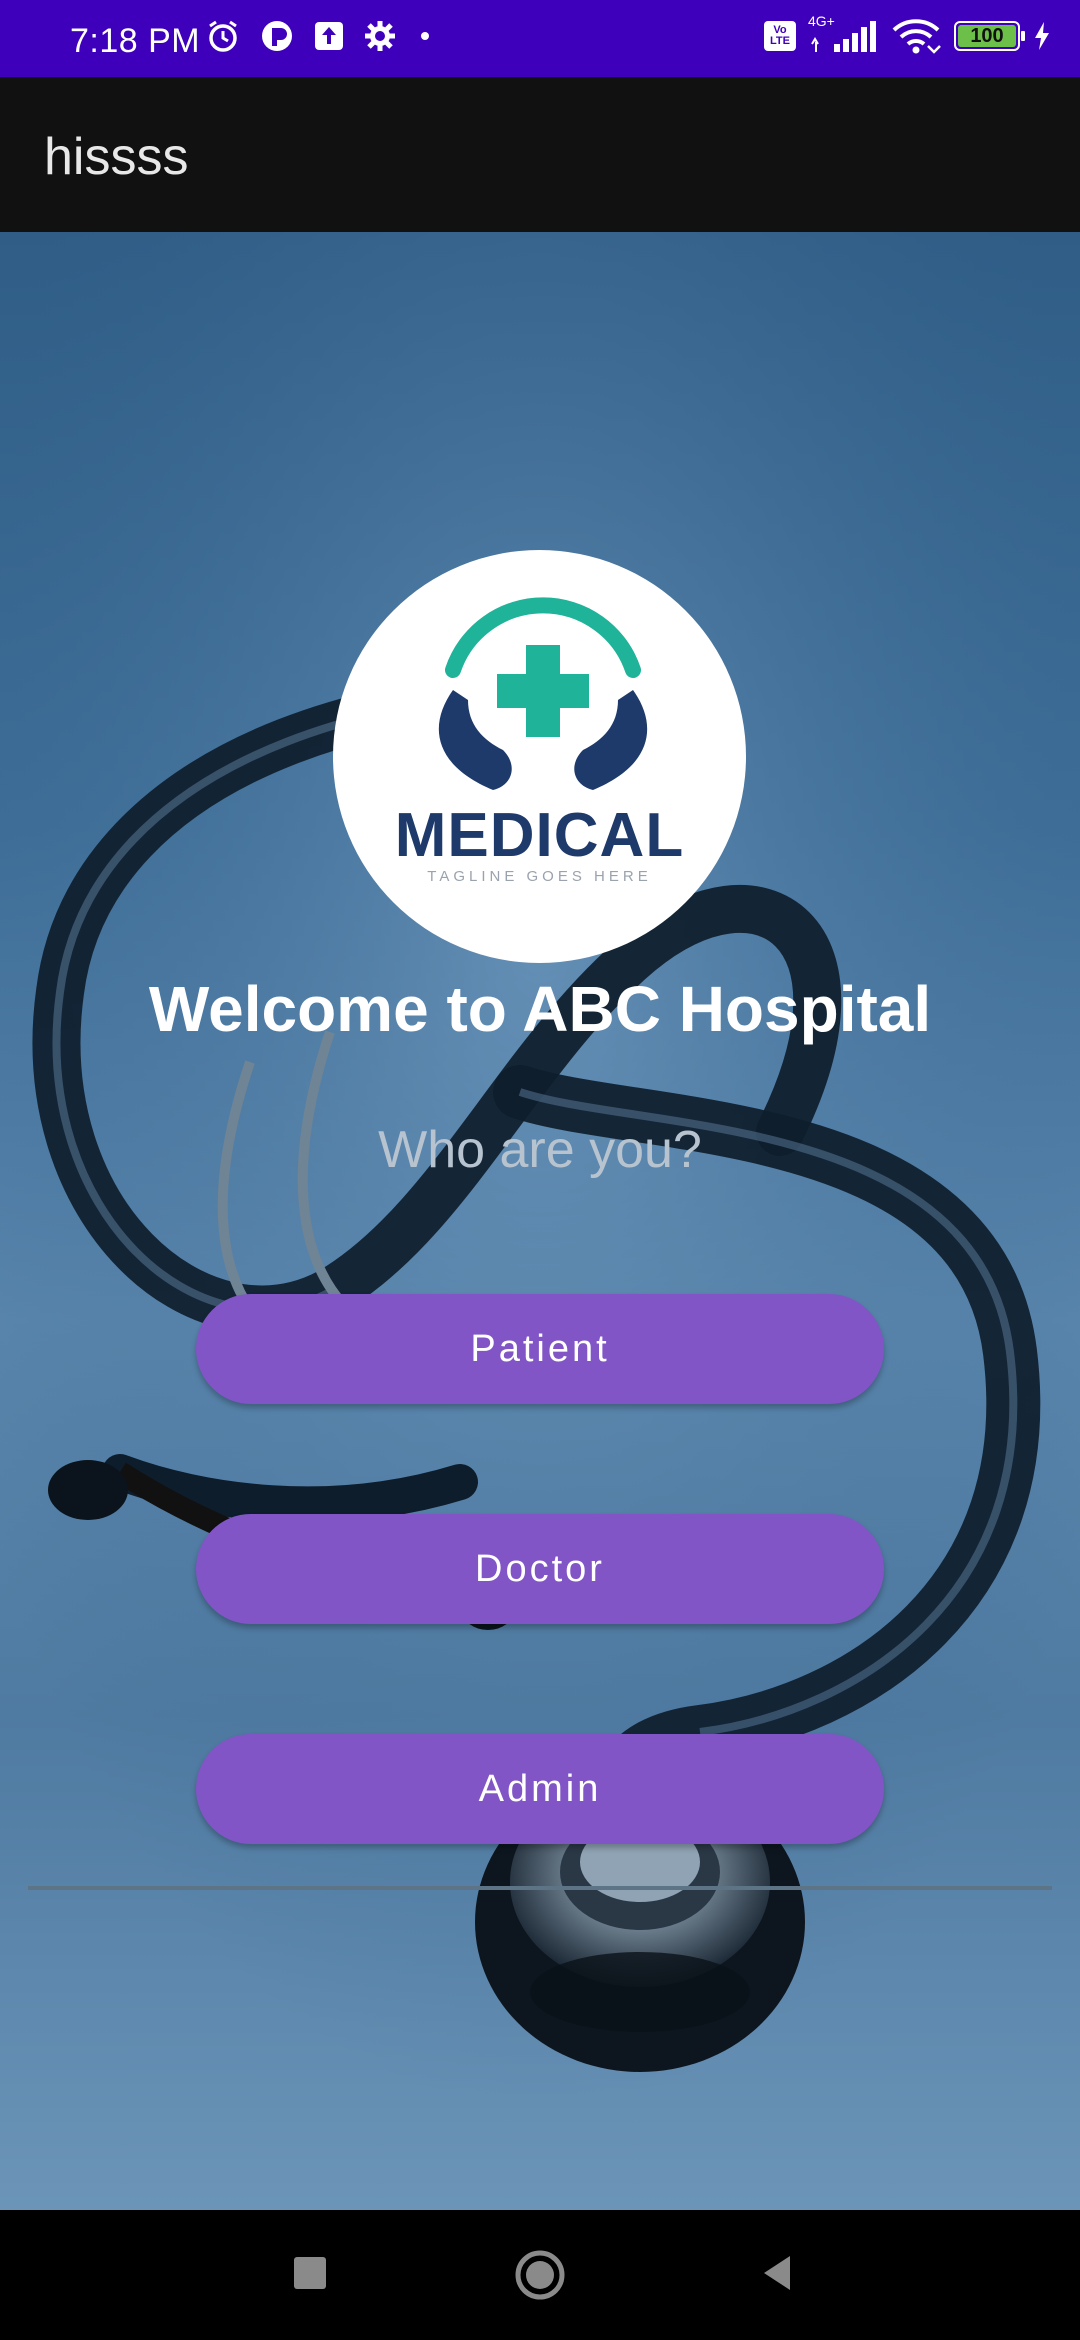 The height and width of the screenshot is (2340, 1080). Describe the element at coordinates (310, 2273) in the screenshot. I see `recents-icon` at that location.